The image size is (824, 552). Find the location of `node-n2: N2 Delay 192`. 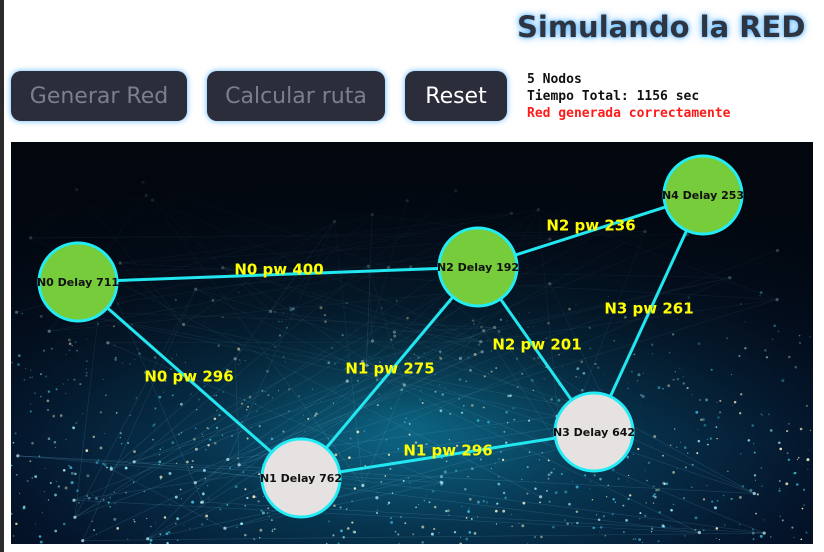

node-n2: N2 Delay 192 is located at coordinates (478, 267).